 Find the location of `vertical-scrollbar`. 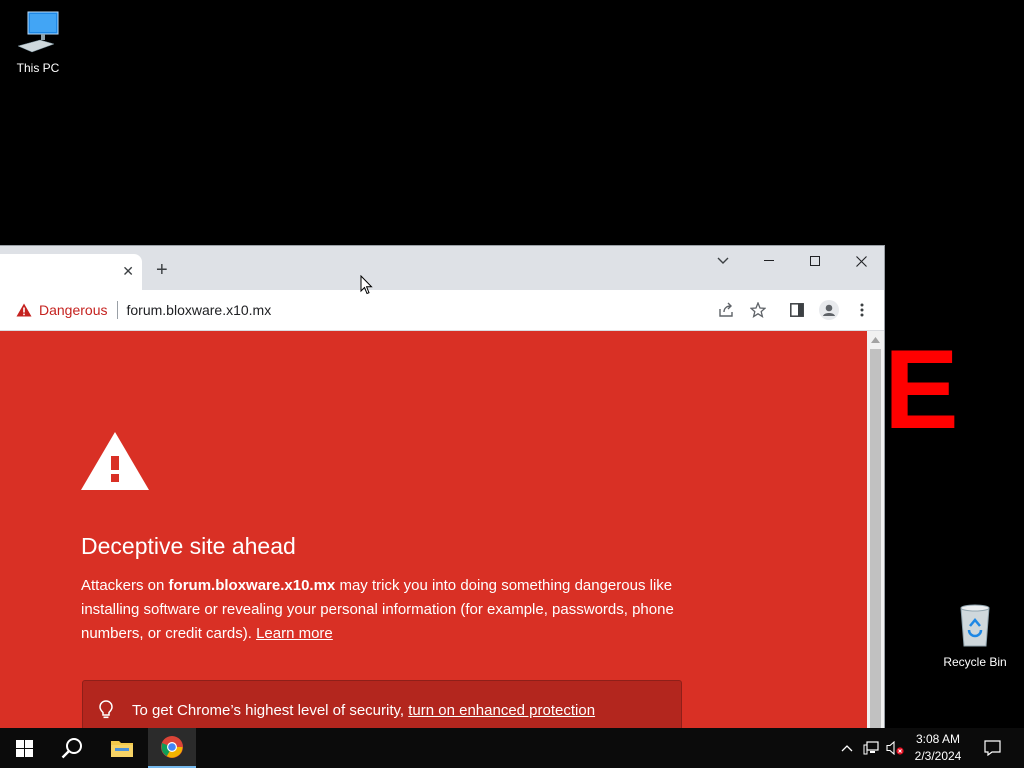

vertical-scrollbar is located at coordinates (875, 530).